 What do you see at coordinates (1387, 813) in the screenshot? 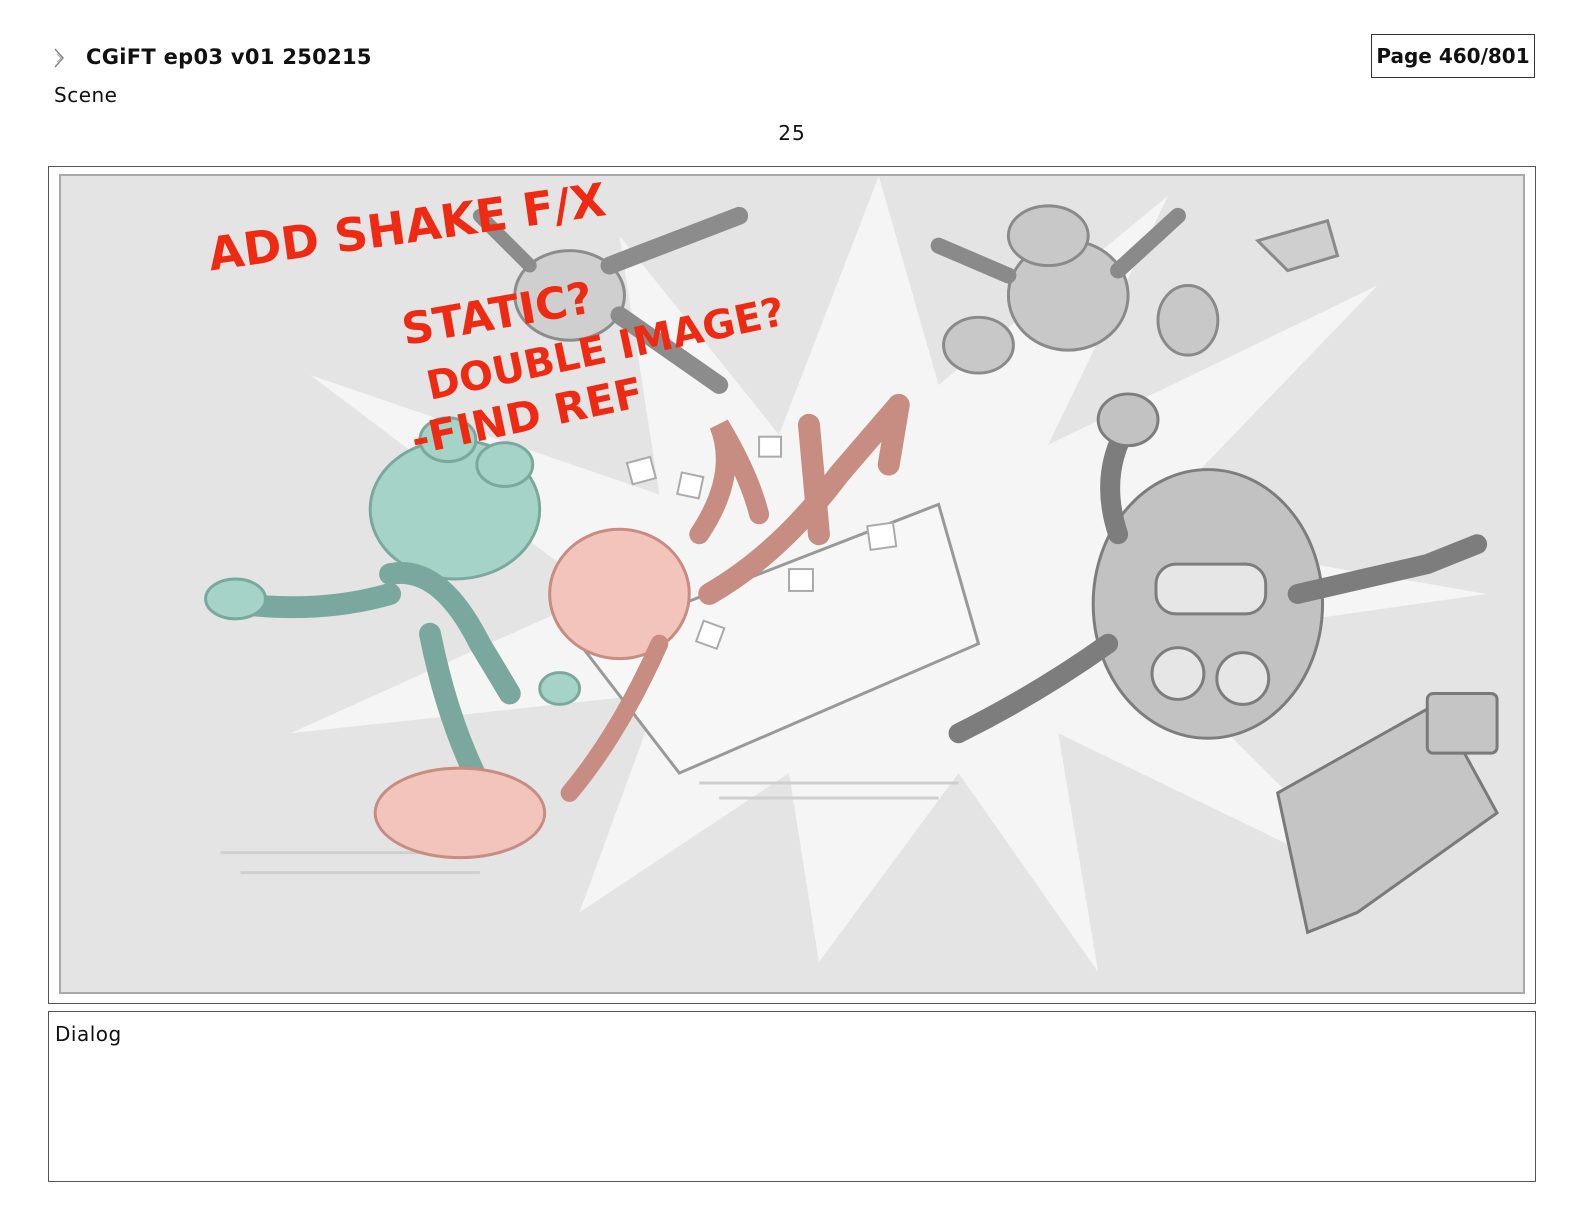
I see `gun-sketch` at bounding box center [1387, 813].